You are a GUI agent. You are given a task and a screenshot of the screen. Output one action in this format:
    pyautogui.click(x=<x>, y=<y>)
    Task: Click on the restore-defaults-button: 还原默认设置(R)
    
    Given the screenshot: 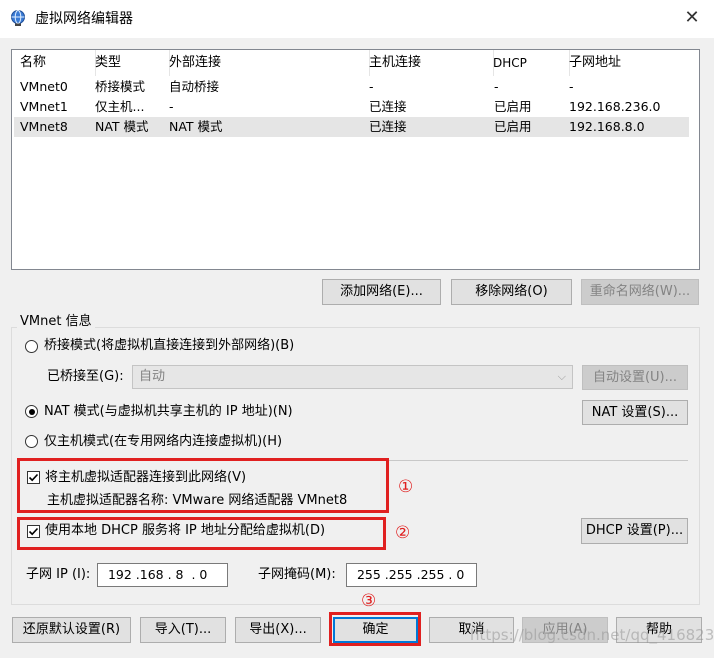 What is the action you would take?
    pyautogui.click(x=71, y=630)
    